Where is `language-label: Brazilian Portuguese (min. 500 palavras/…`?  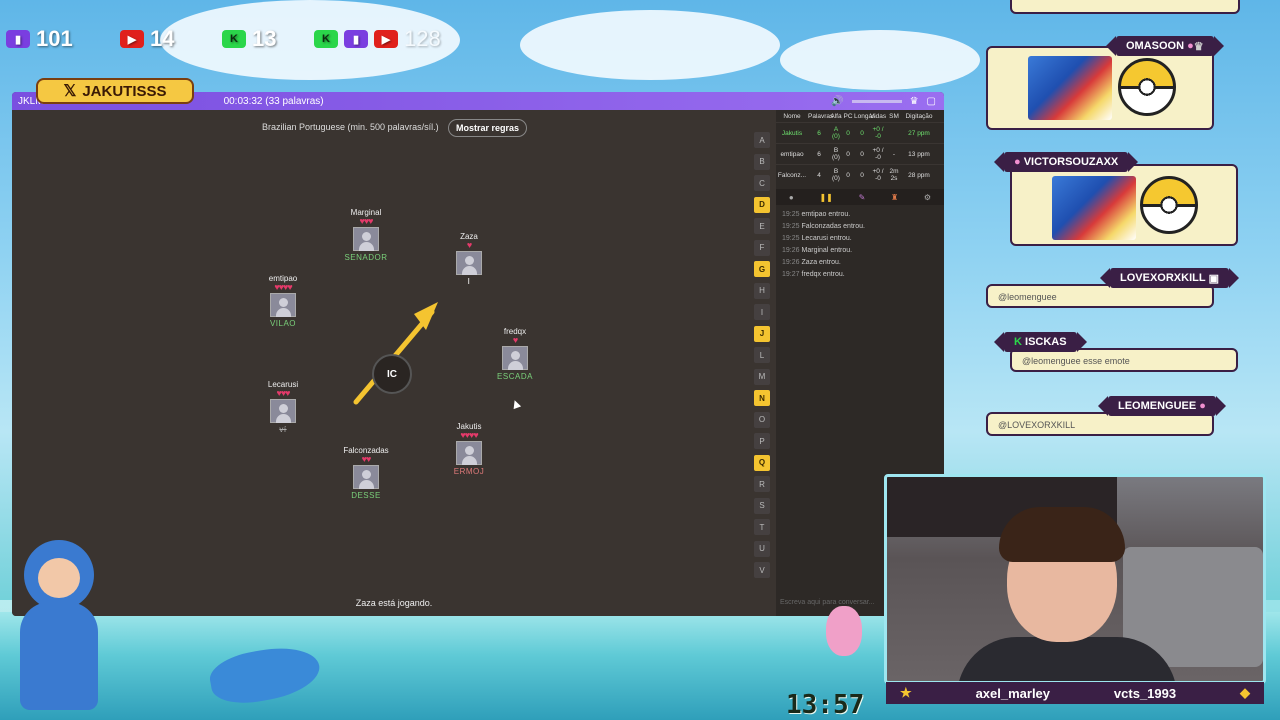
language-label: Brazilian Portuguese (min. 500 palavras/… is located at coordinates (350, 127).